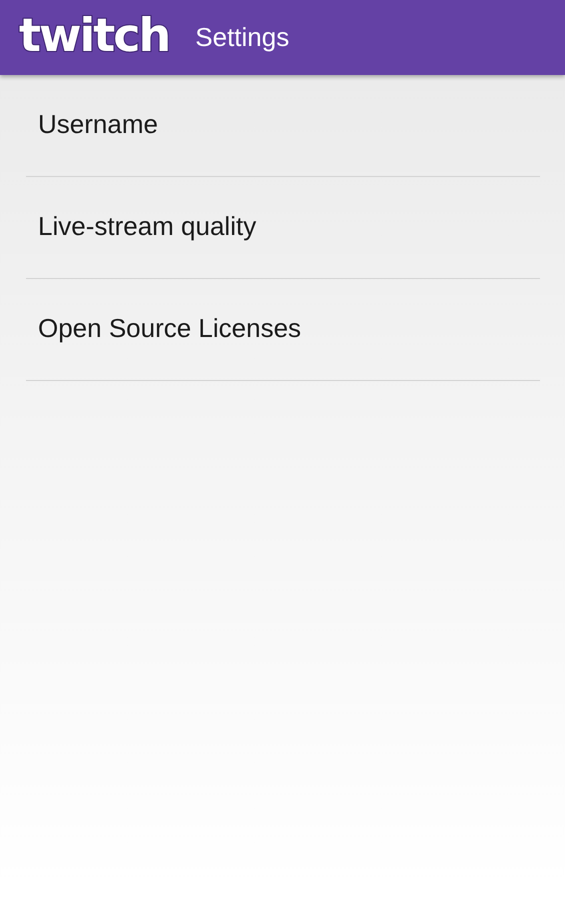 The image size is (565, 900). I want to click on page-title: Settings, so click(242, 37).